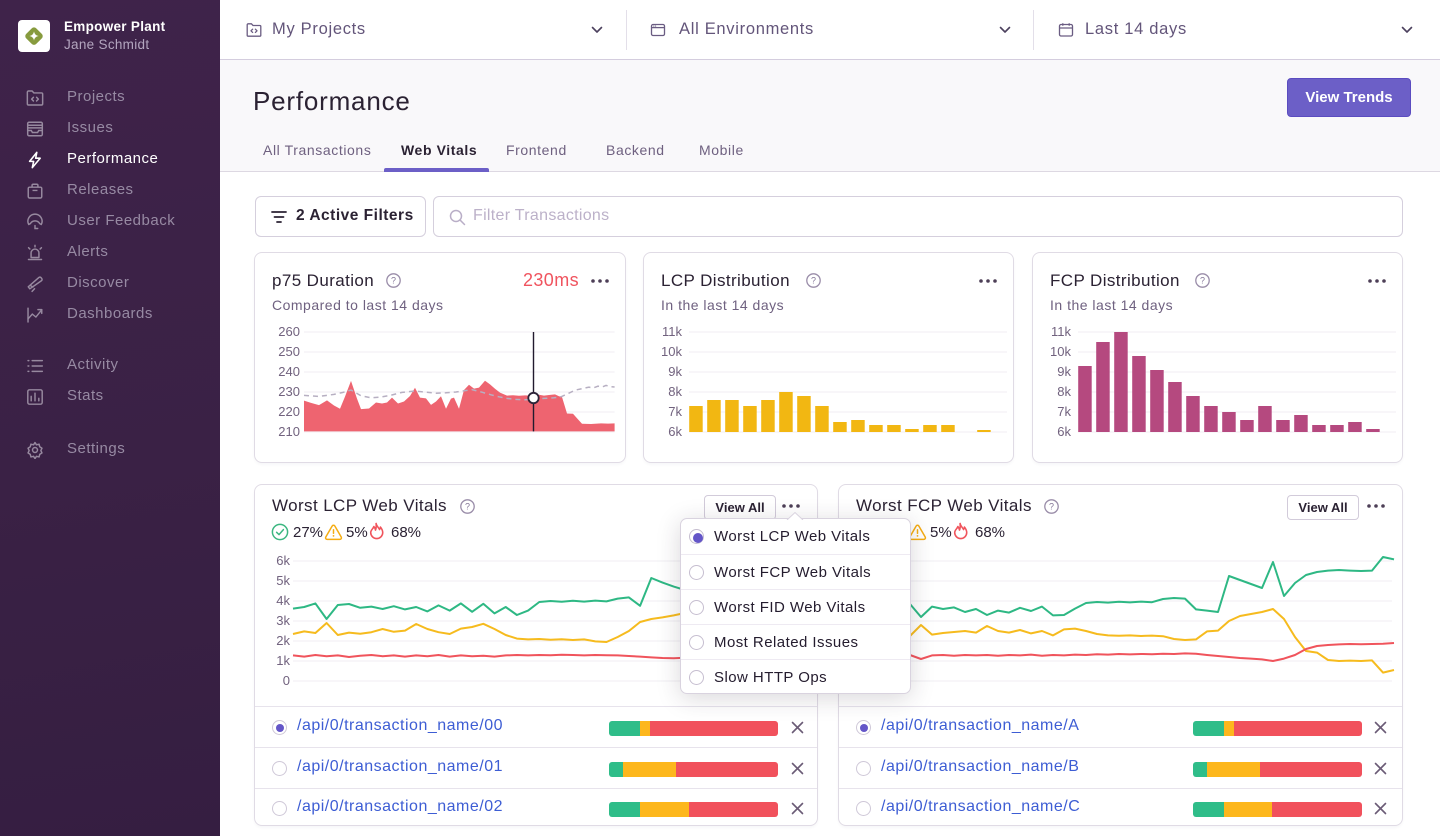 This screenshot has width=1440, height=836. I want to click on svg-text: 210, so click(289, 431).